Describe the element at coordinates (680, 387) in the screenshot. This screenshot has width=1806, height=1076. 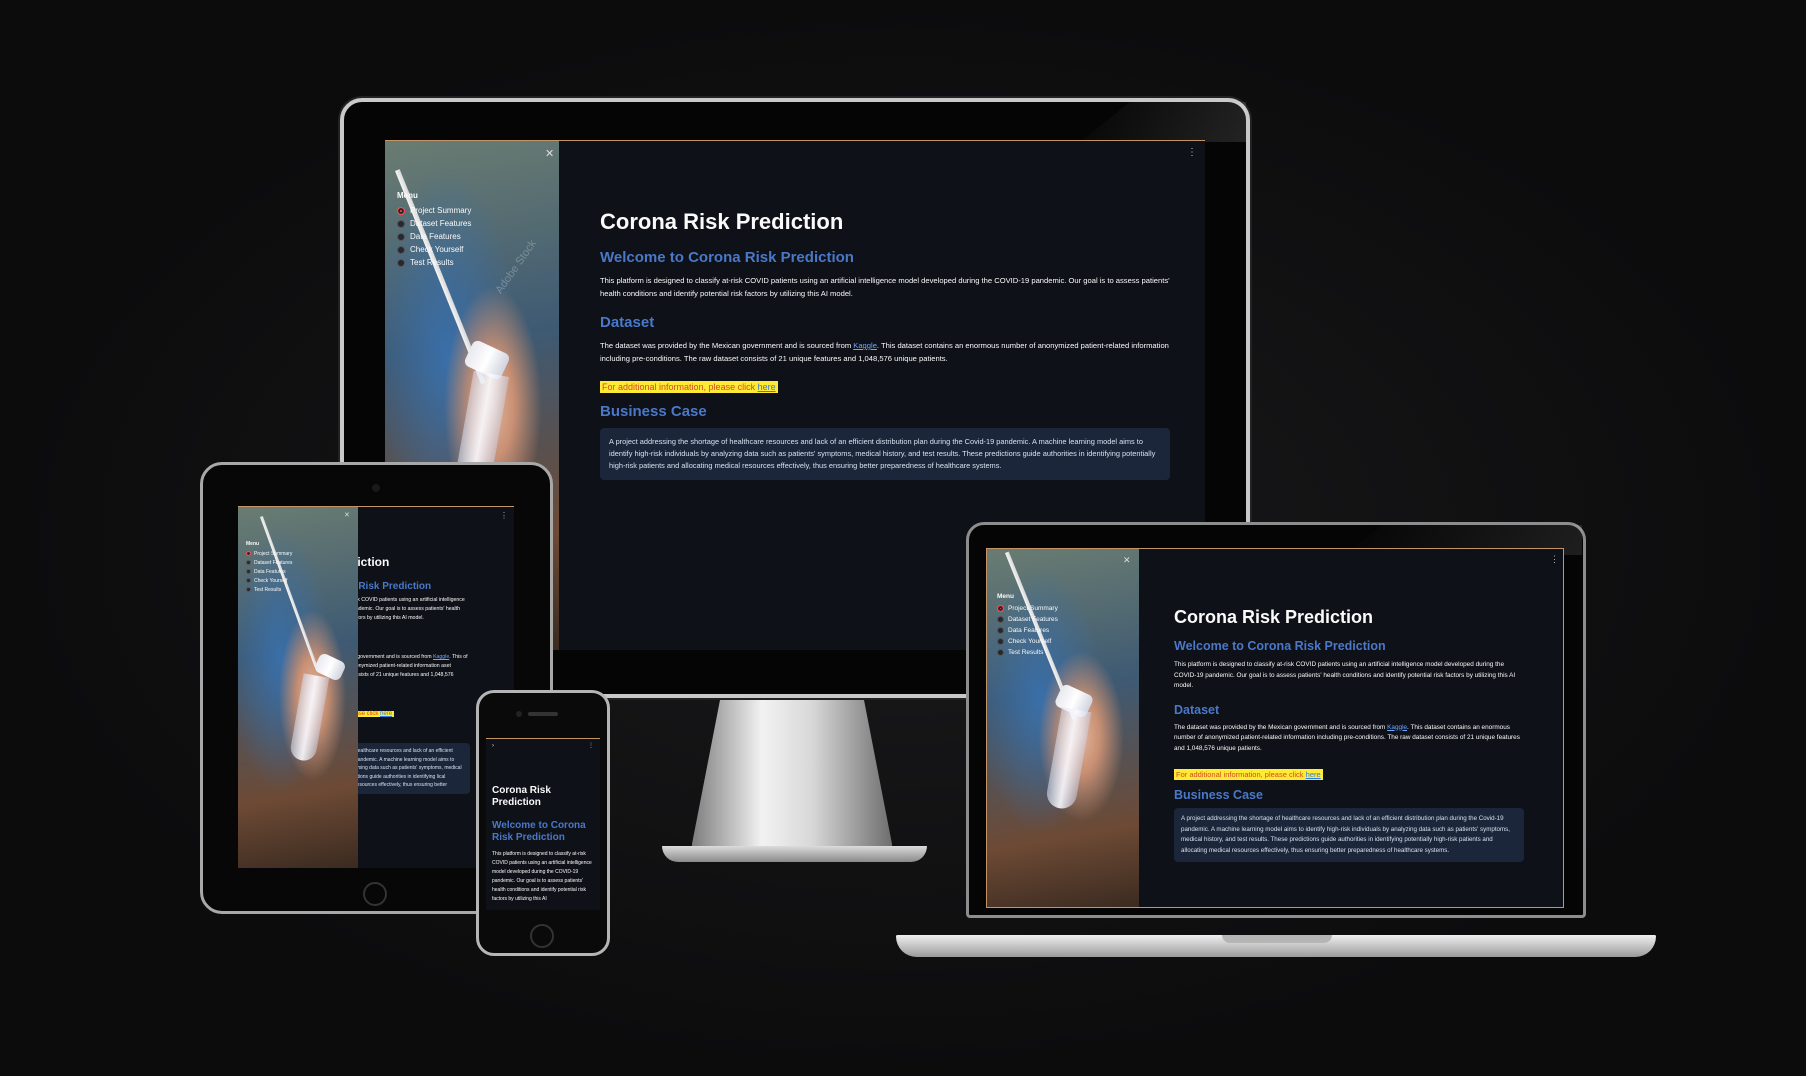
I see `additional-info-text: For additional information, please click` at that location.